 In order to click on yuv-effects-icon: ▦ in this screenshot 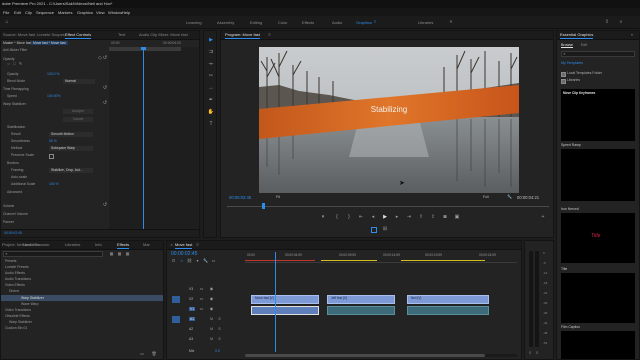, I will do `click(127, 254)`.